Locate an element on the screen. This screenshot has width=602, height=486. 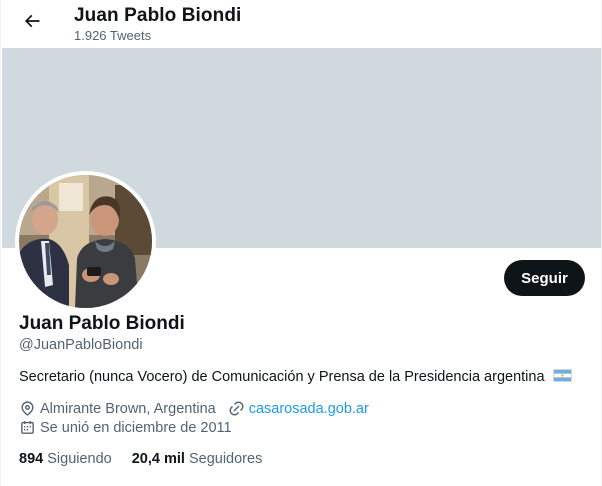
following-count: 894 is located at coordinates (31, 459).